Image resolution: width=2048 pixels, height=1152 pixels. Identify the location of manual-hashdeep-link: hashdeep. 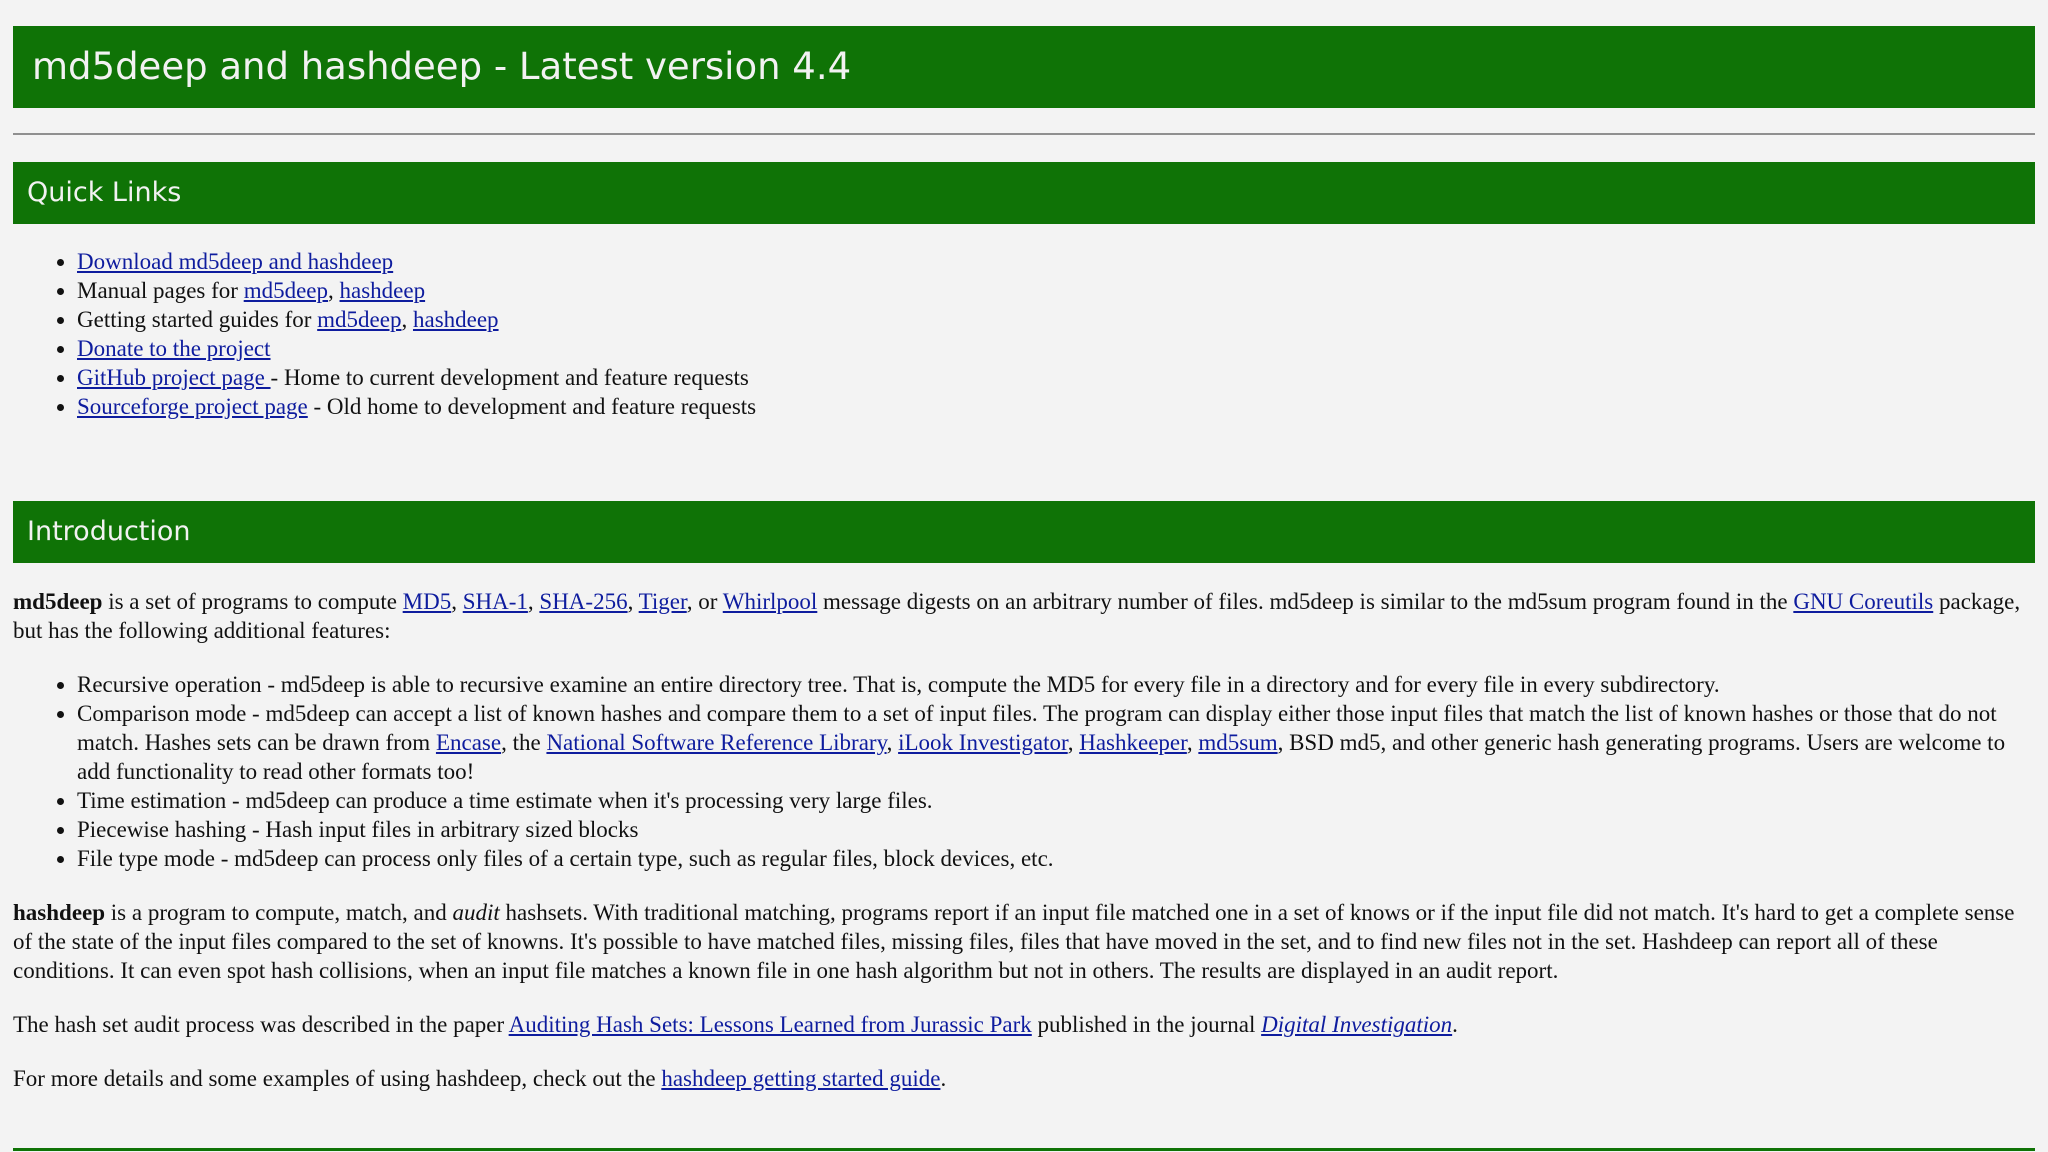
(383, 290).